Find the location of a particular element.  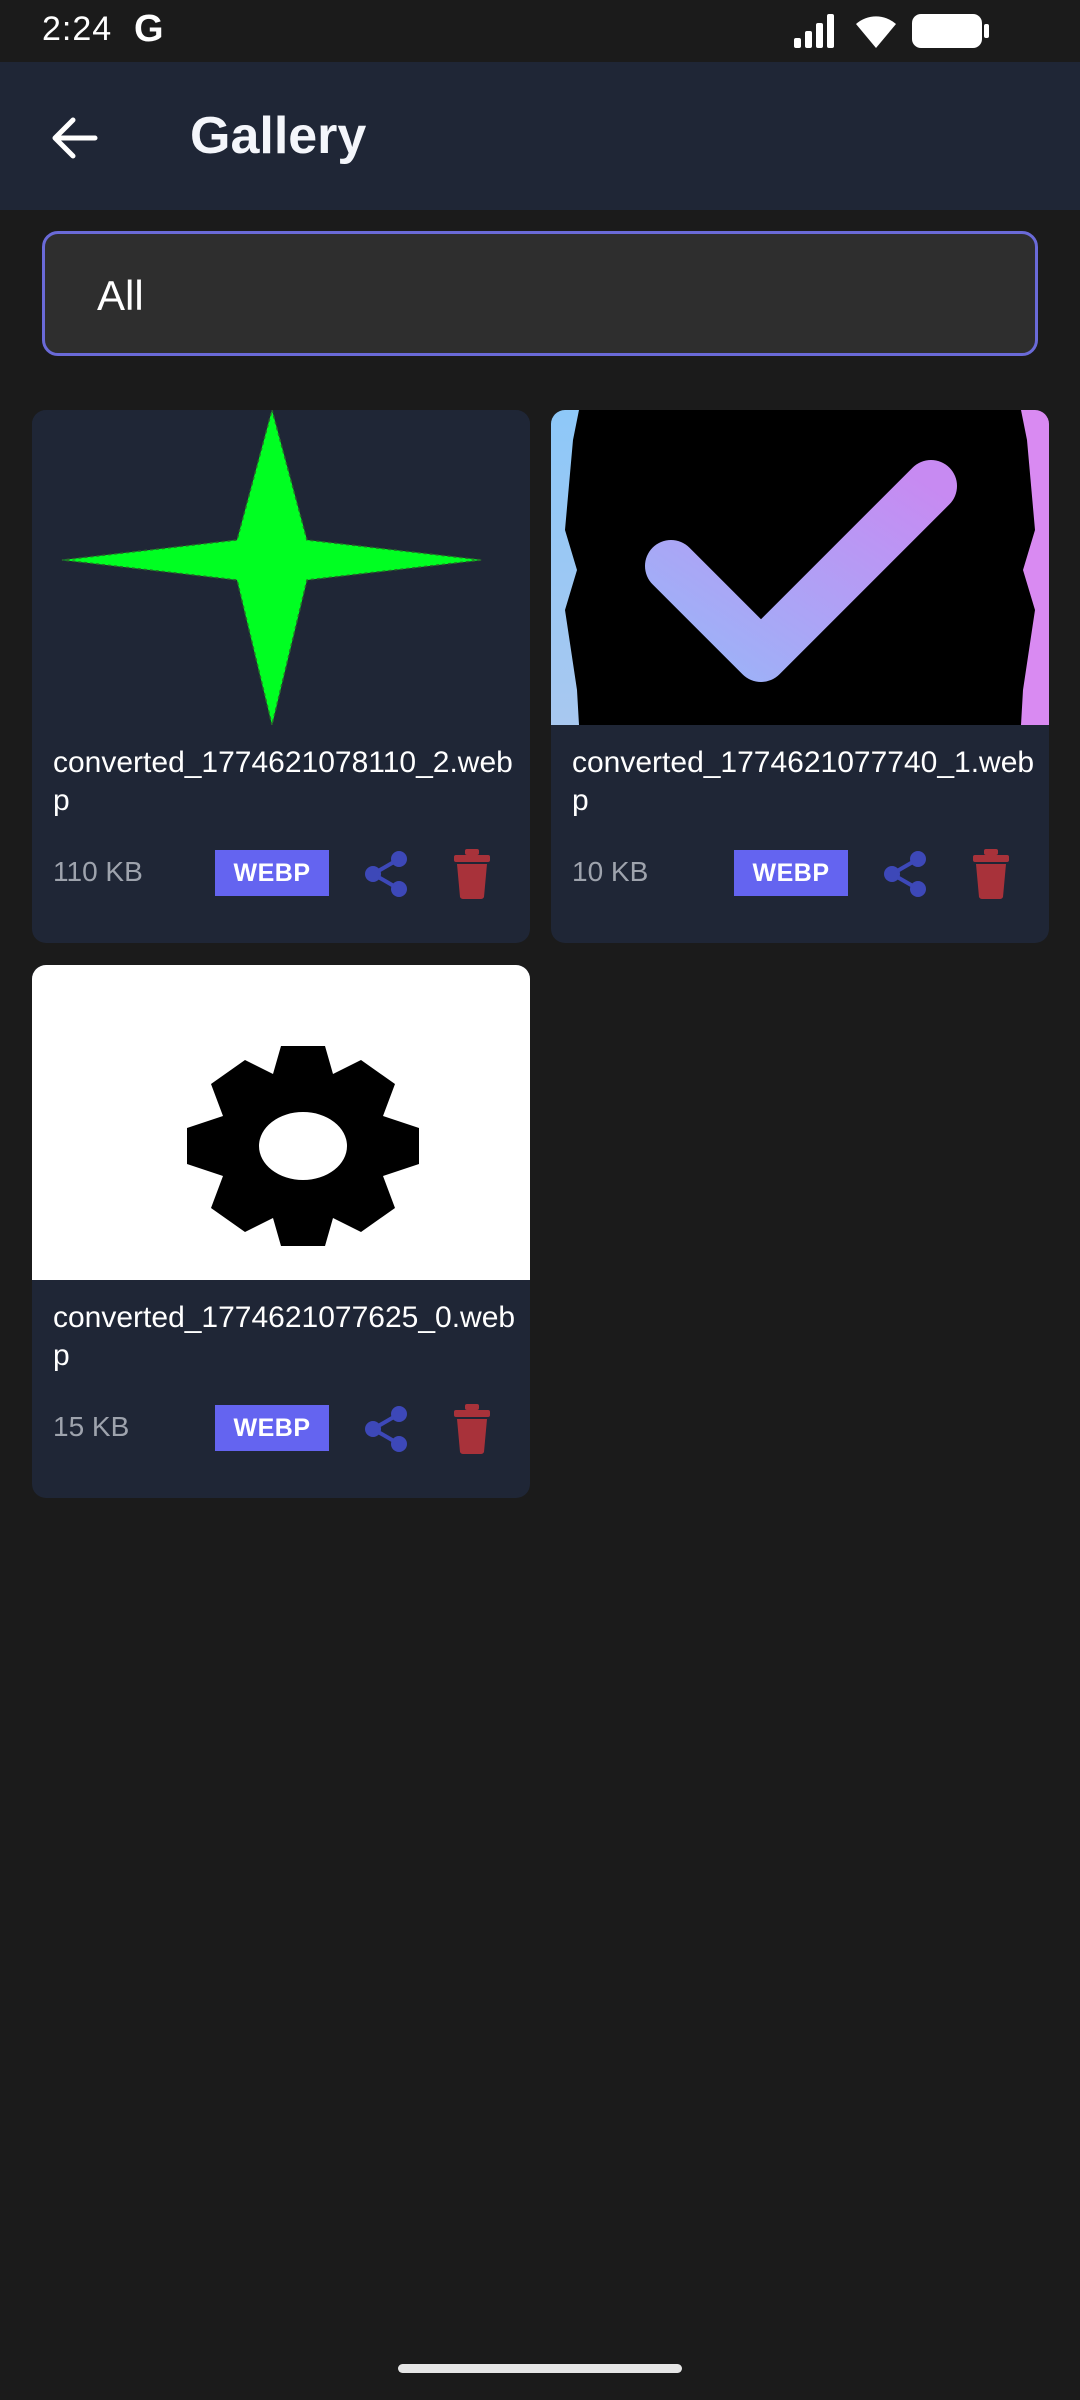

file-name: converted_1774621078110_2.webp is located at coordinates (283, 781).